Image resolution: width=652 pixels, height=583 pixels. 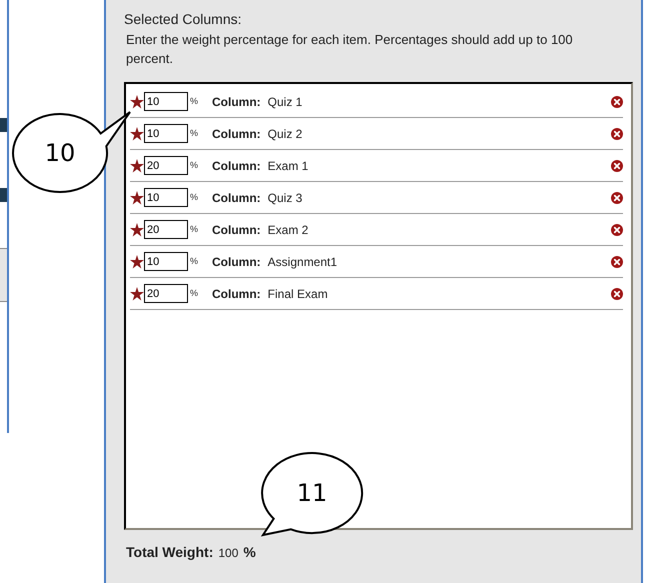 What do you see at coordinates (183, 19) in the screenshot?
I see `section-heading: Selected Columns:` at bounding box center [183, 19].